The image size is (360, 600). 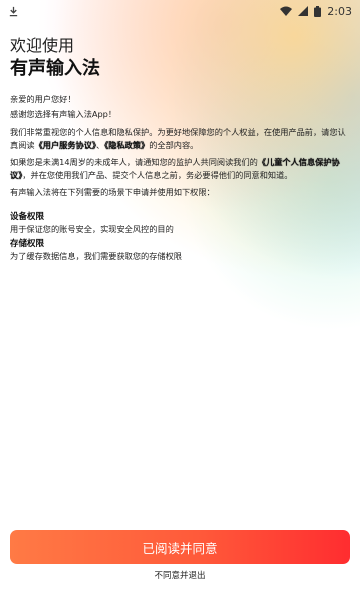 I want to click on permission-title-storage: 存储权限, so click(x=27, y=244).